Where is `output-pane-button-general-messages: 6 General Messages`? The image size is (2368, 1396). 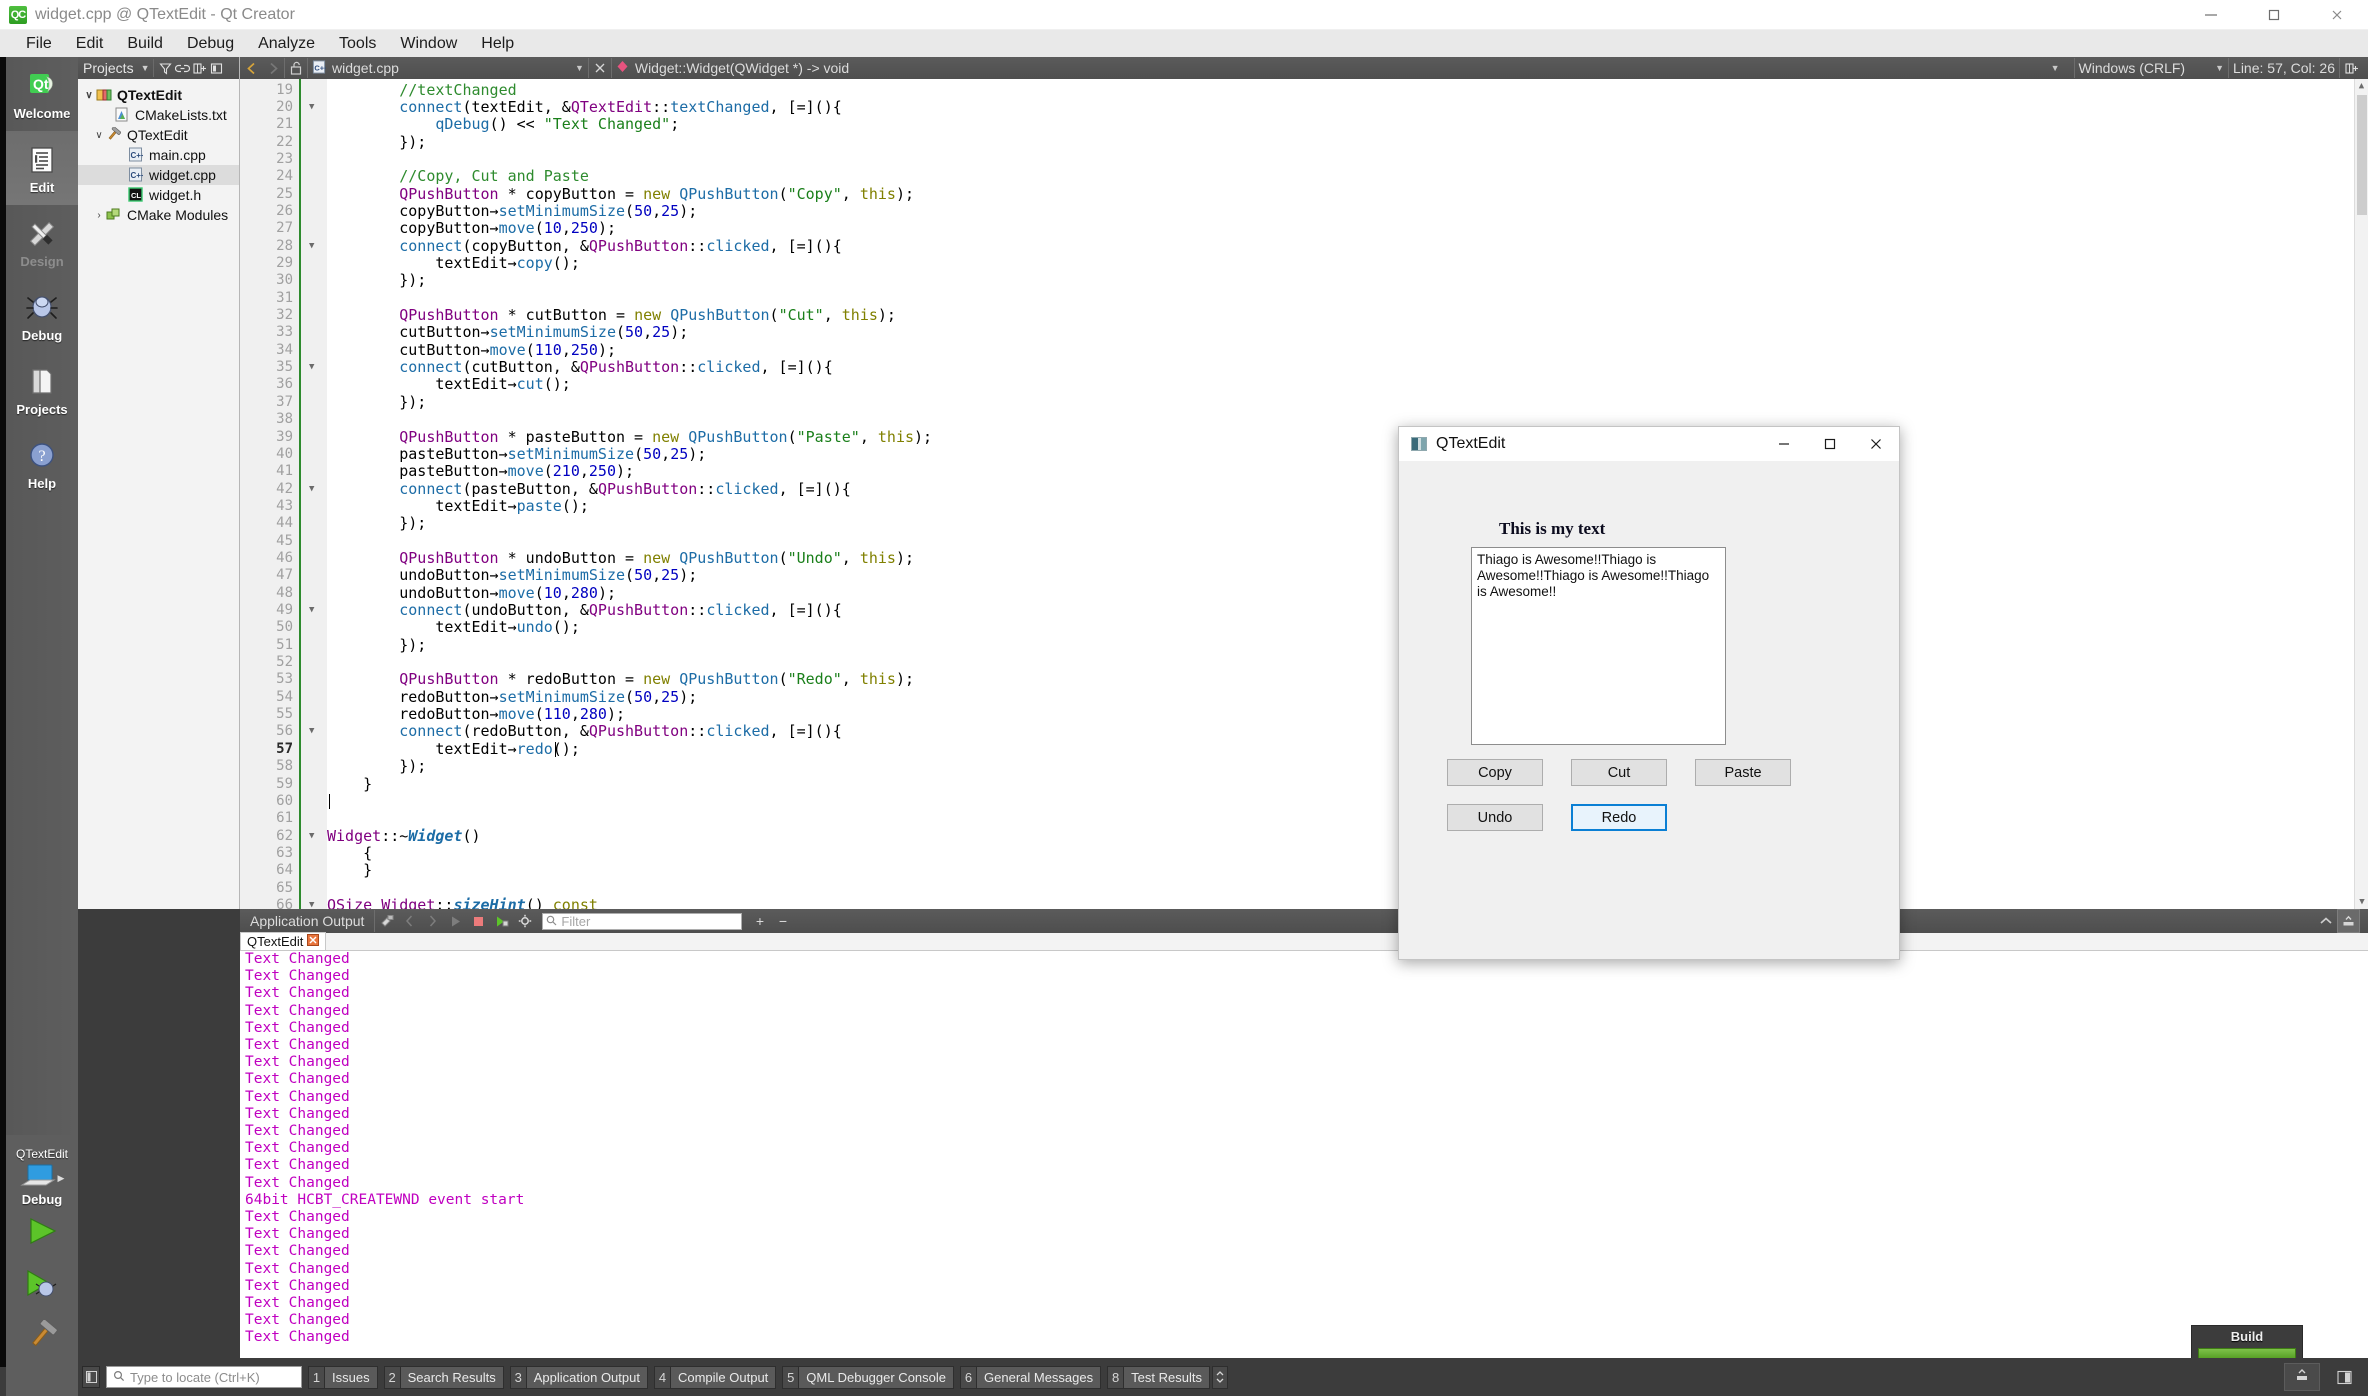
output-pane-button-general-messages: 6 General Messages is located at coordinates (1031, 1377).